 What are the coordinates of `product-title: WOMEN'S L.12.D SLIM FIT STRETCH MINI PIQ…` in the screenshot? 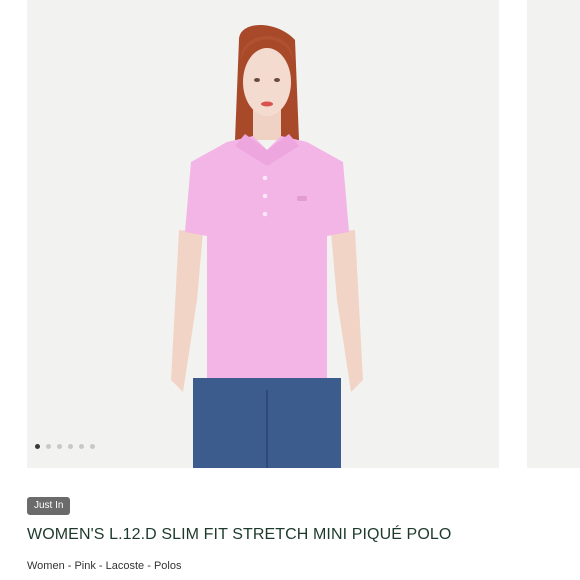 It's located at (239, 534).